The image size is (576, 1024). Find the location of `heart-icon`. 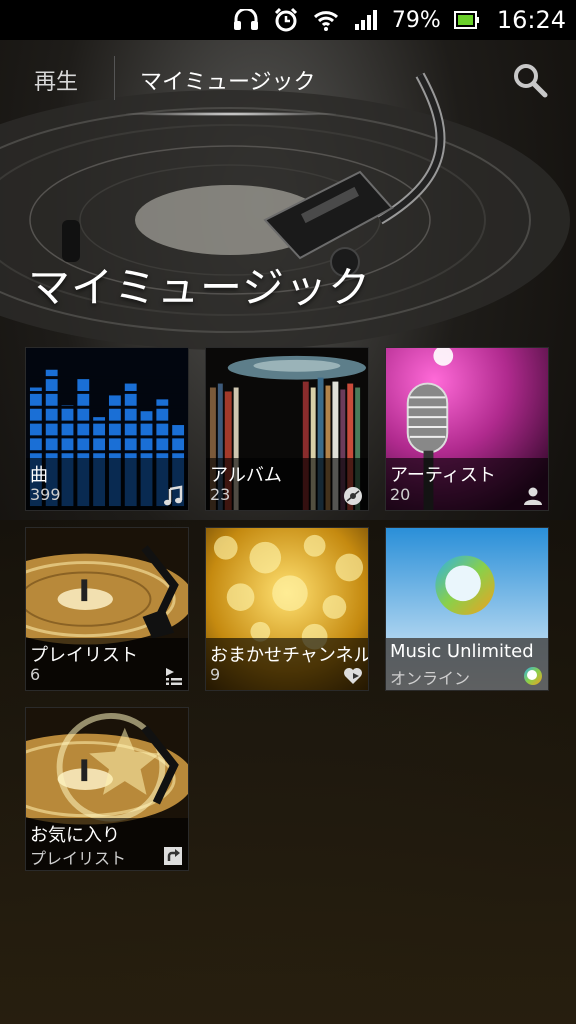

heart-icon is located at coordinates (353, 676).